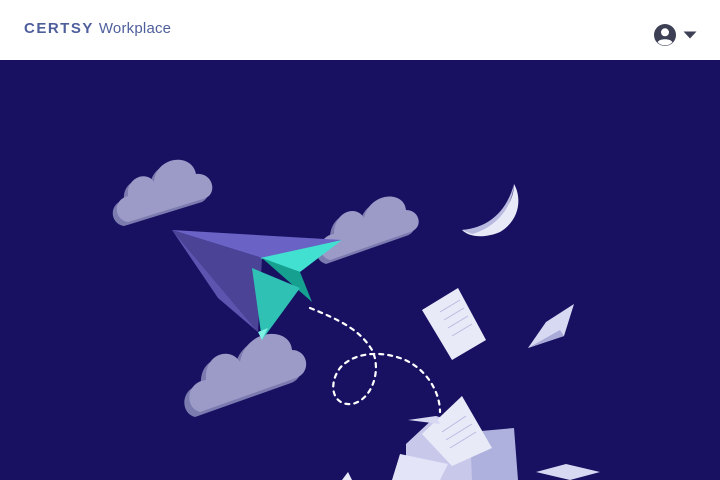 The height and width of the screenshot is (480, 720). I want to click on brand-product-name: Workplace, so click(135, 28).